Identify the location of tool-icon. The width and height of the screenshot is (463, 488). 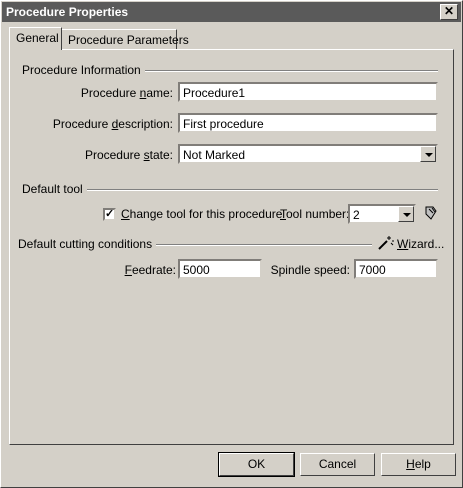
(431, 213).